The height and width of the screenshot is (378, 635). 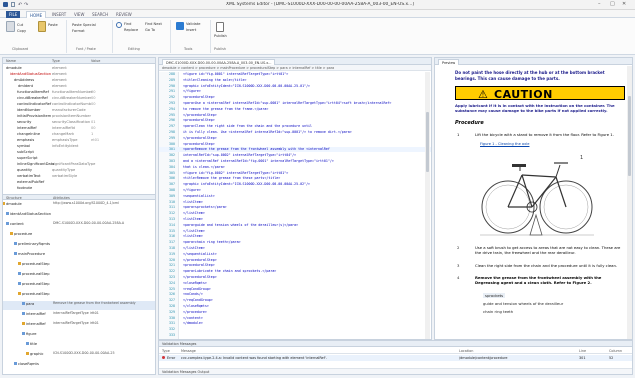 What do you see at coordinates (26, 5) in the screenshot?
I see `redo-icon: ↷` at bounding box center [26, 5].